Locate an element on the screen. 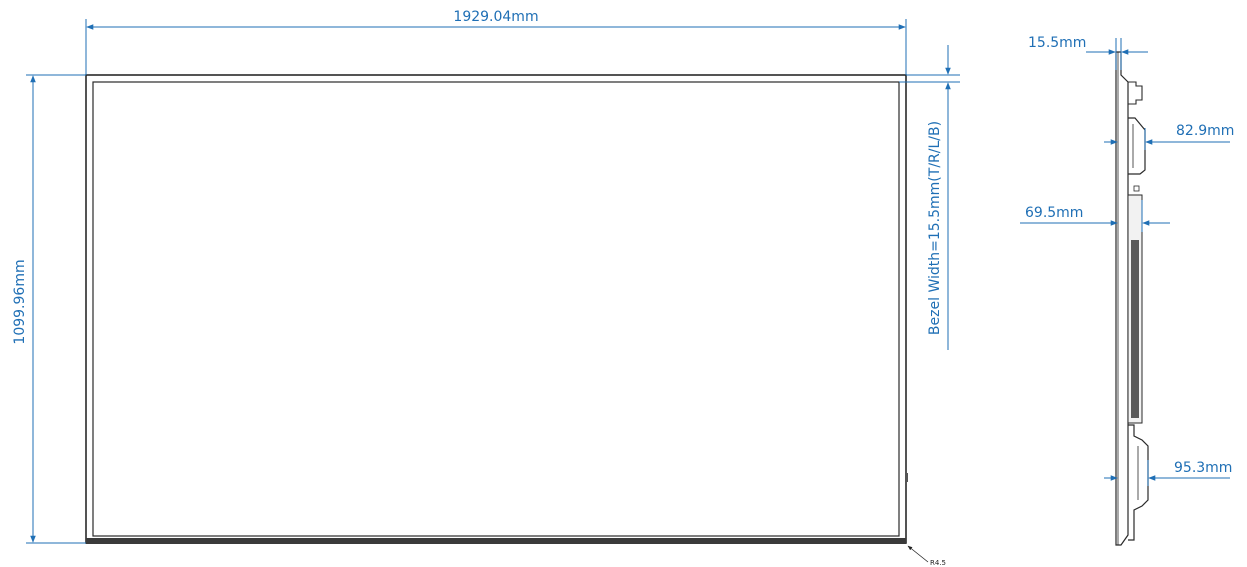 This screenshot has height=567, width=1247. display-bottom-lip is located at coordinates (496, 541).